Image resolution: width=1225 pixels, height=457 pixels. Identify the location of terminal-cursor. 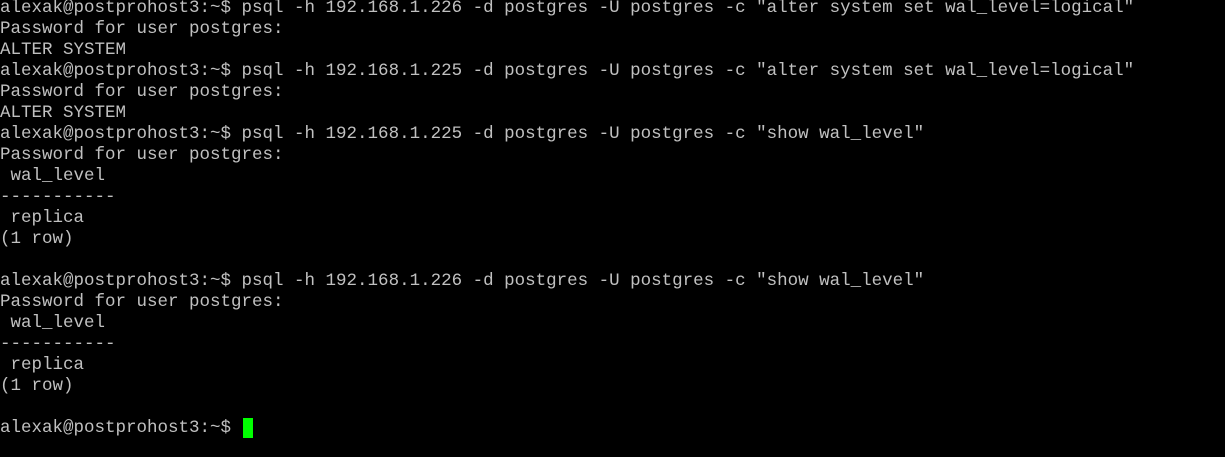
(247, 428).